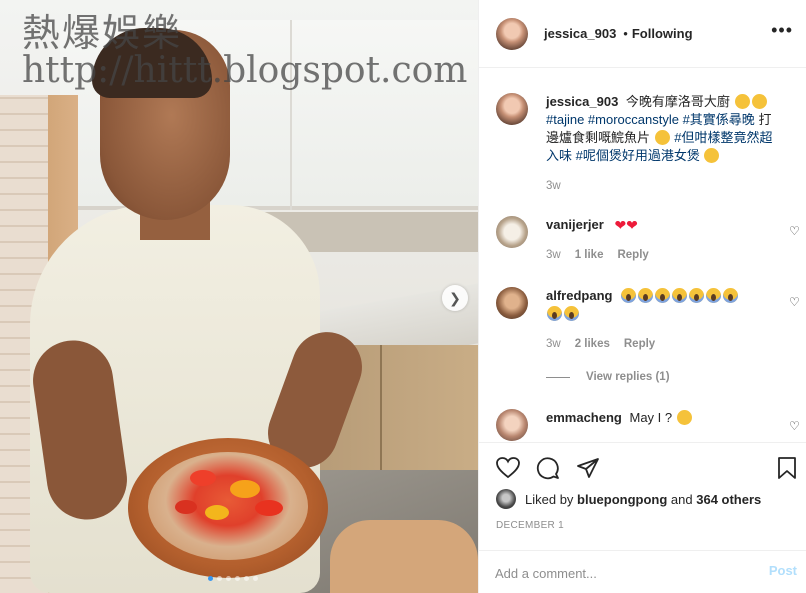 The image size is (806, 593). What do you see at coordinates (783, 570) in the screenshot?
I see `post-button: Post` at bounding box center [783, 570].